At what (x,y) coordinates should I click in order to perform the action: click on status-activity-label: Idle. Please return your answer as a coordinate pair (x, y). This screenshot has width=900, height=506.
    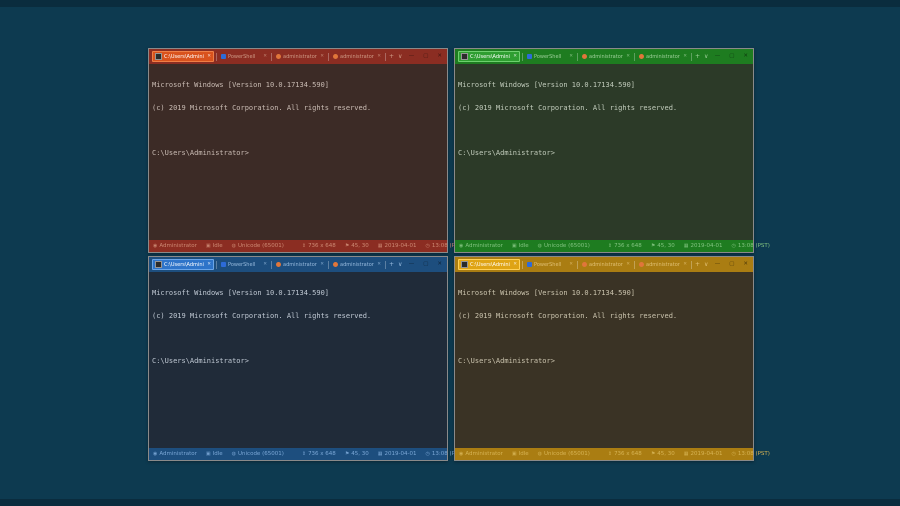
    Looking at the image, I should click on (217, 454).